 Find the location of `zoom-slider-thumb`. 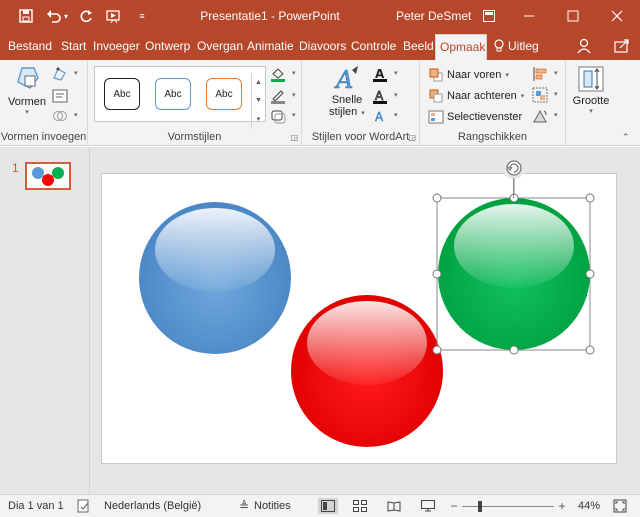

zoom-slider-thumb is located at coordinates (480, 506).